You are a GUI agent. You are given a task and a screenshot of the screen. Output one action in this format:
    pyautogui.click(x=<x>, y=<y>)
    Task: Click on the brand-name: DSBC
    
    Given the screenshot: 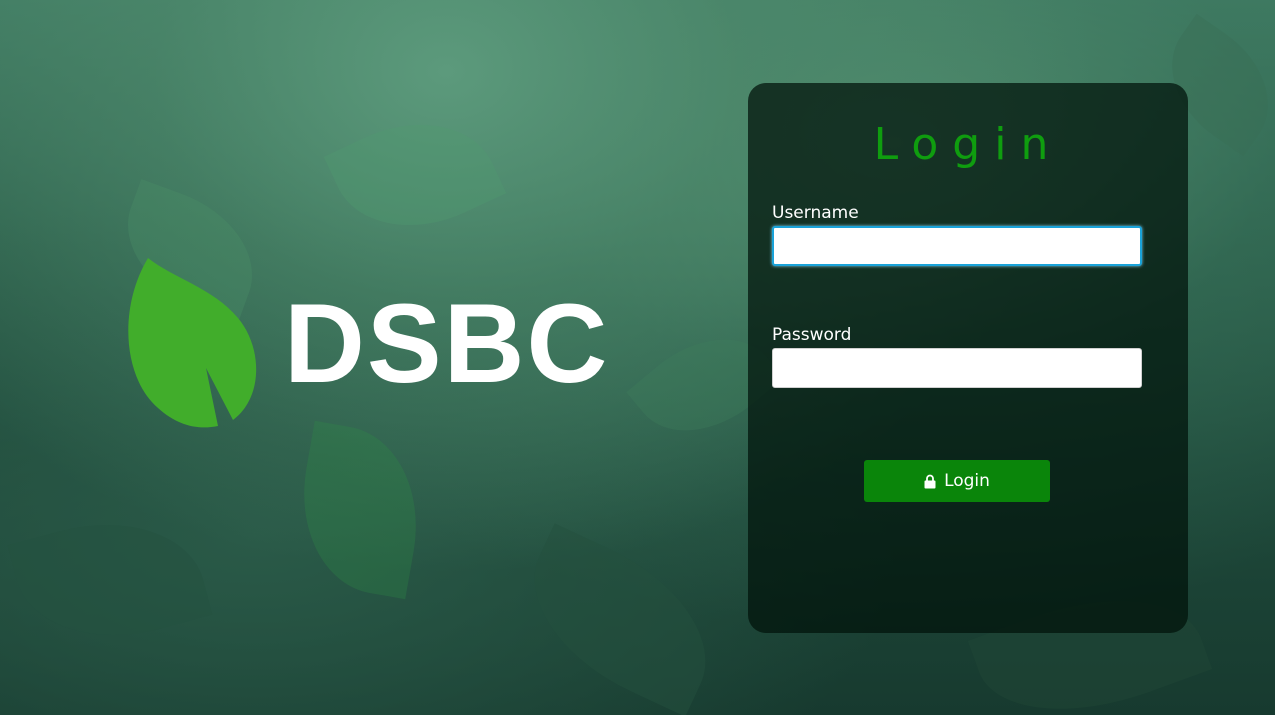 What is the action you would take?
    pyautogui.click(x=447, y=343)
    